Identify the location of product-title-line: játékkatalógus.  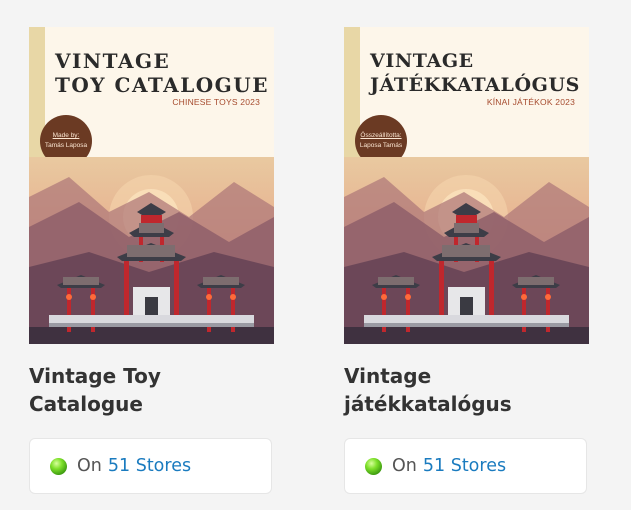
(464, 404).